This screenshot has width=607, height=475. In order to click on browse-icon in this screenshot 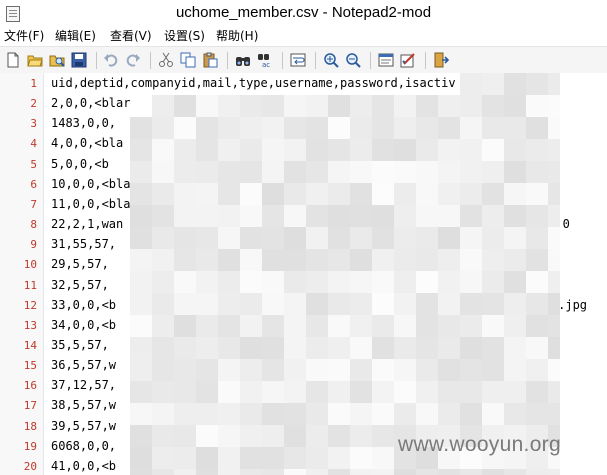, I will do `click(57, 60)`.